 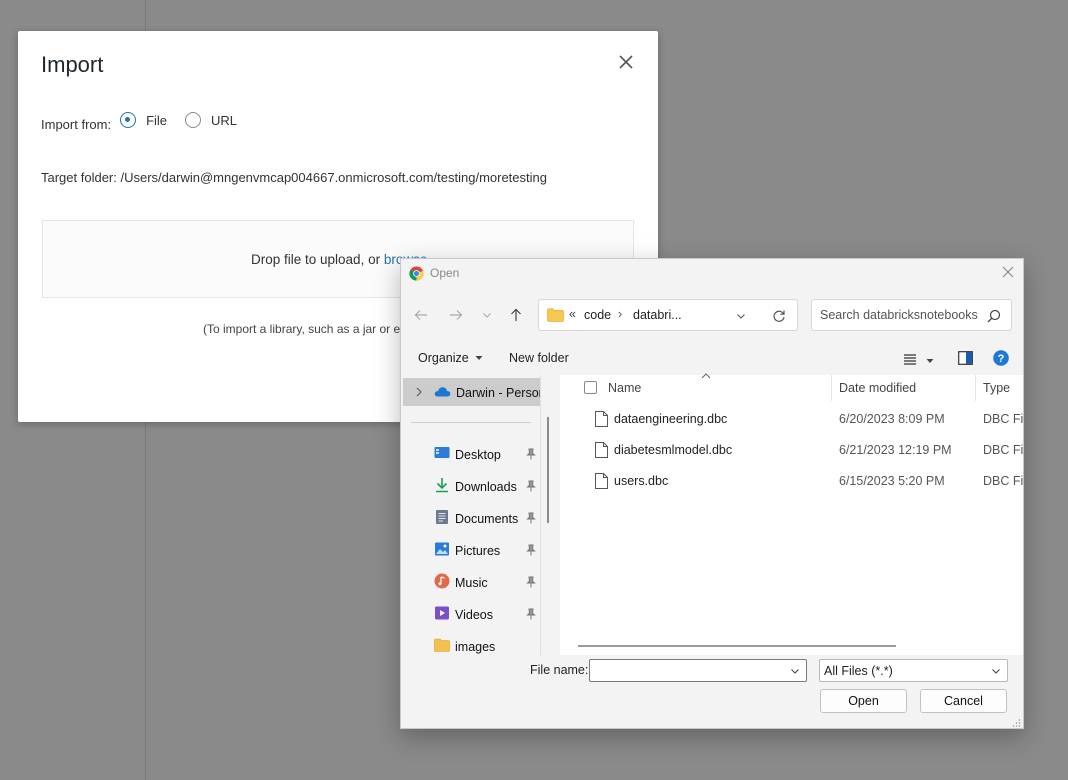 I want to click on resize-grip-icon, so click(x=1016, y=723).